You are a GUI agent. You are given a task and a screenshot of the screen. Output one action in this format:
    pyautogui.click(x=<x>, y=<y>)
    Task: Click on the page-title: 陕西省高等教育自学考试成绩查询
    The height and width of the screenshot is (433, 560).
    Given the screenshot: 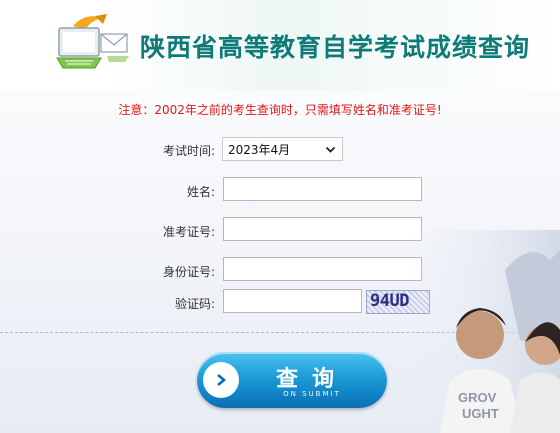 What is the action you would take?
    pyautogui.click(x=335, y=47)
    